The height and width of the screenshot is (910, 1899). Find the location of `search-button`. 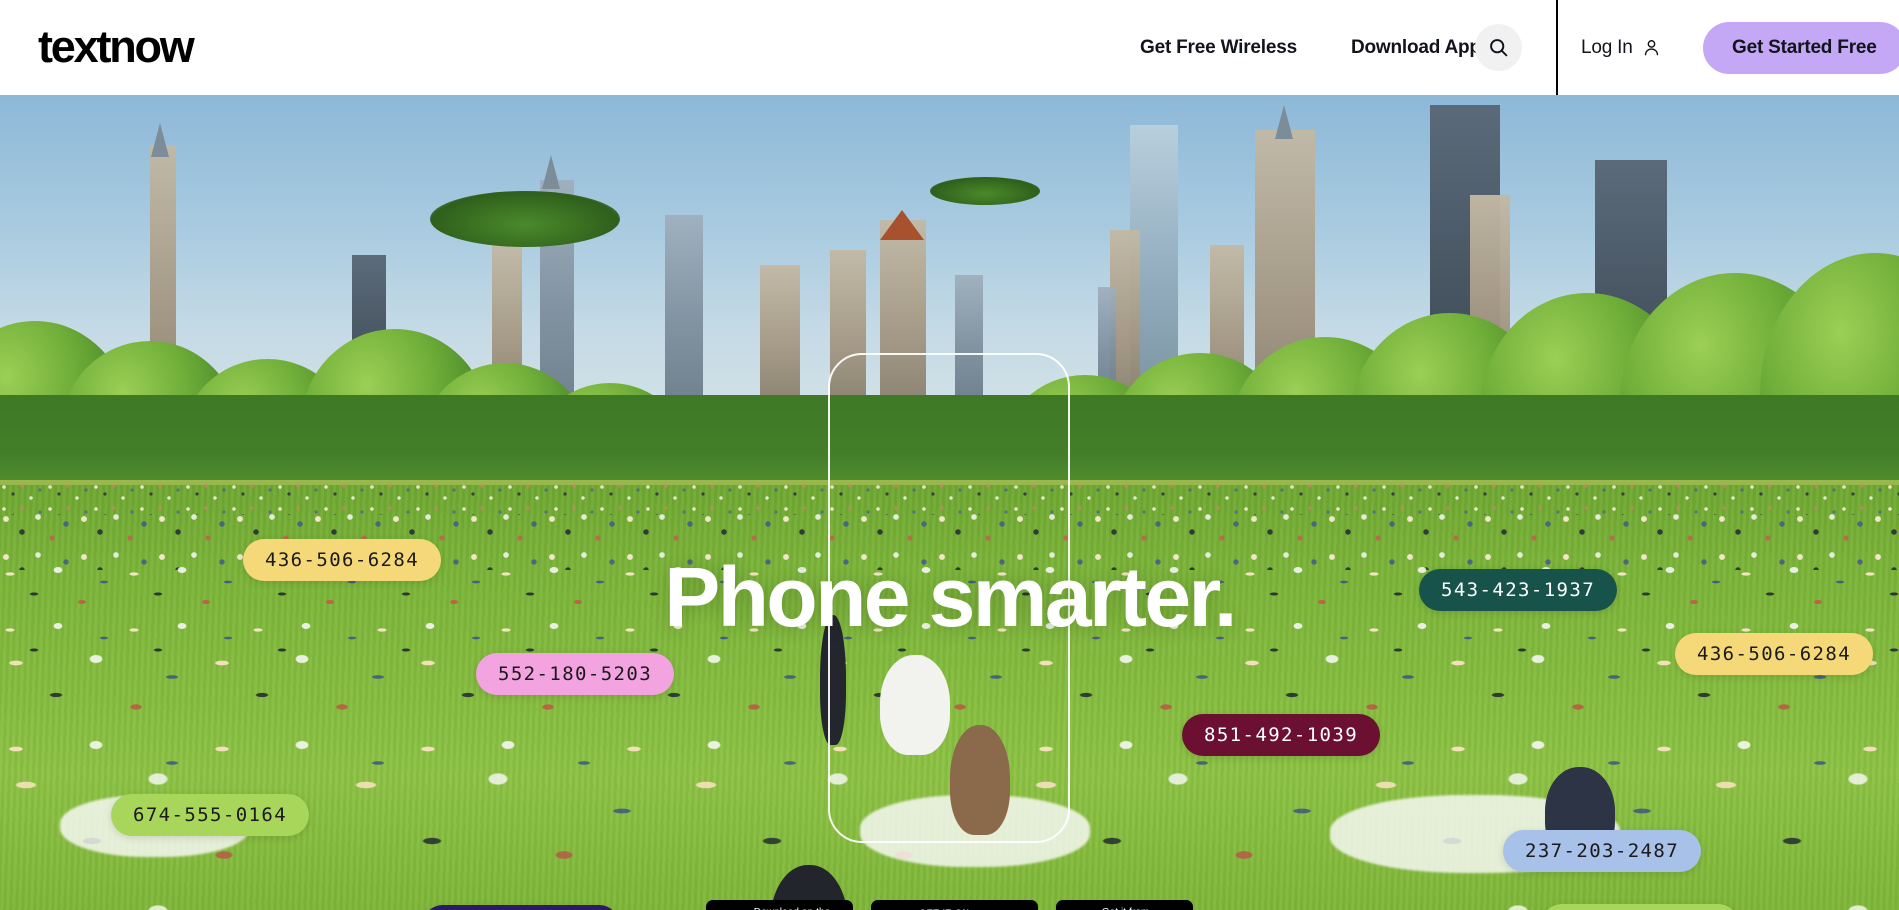

search-button is located at coordinates (1498, 47).